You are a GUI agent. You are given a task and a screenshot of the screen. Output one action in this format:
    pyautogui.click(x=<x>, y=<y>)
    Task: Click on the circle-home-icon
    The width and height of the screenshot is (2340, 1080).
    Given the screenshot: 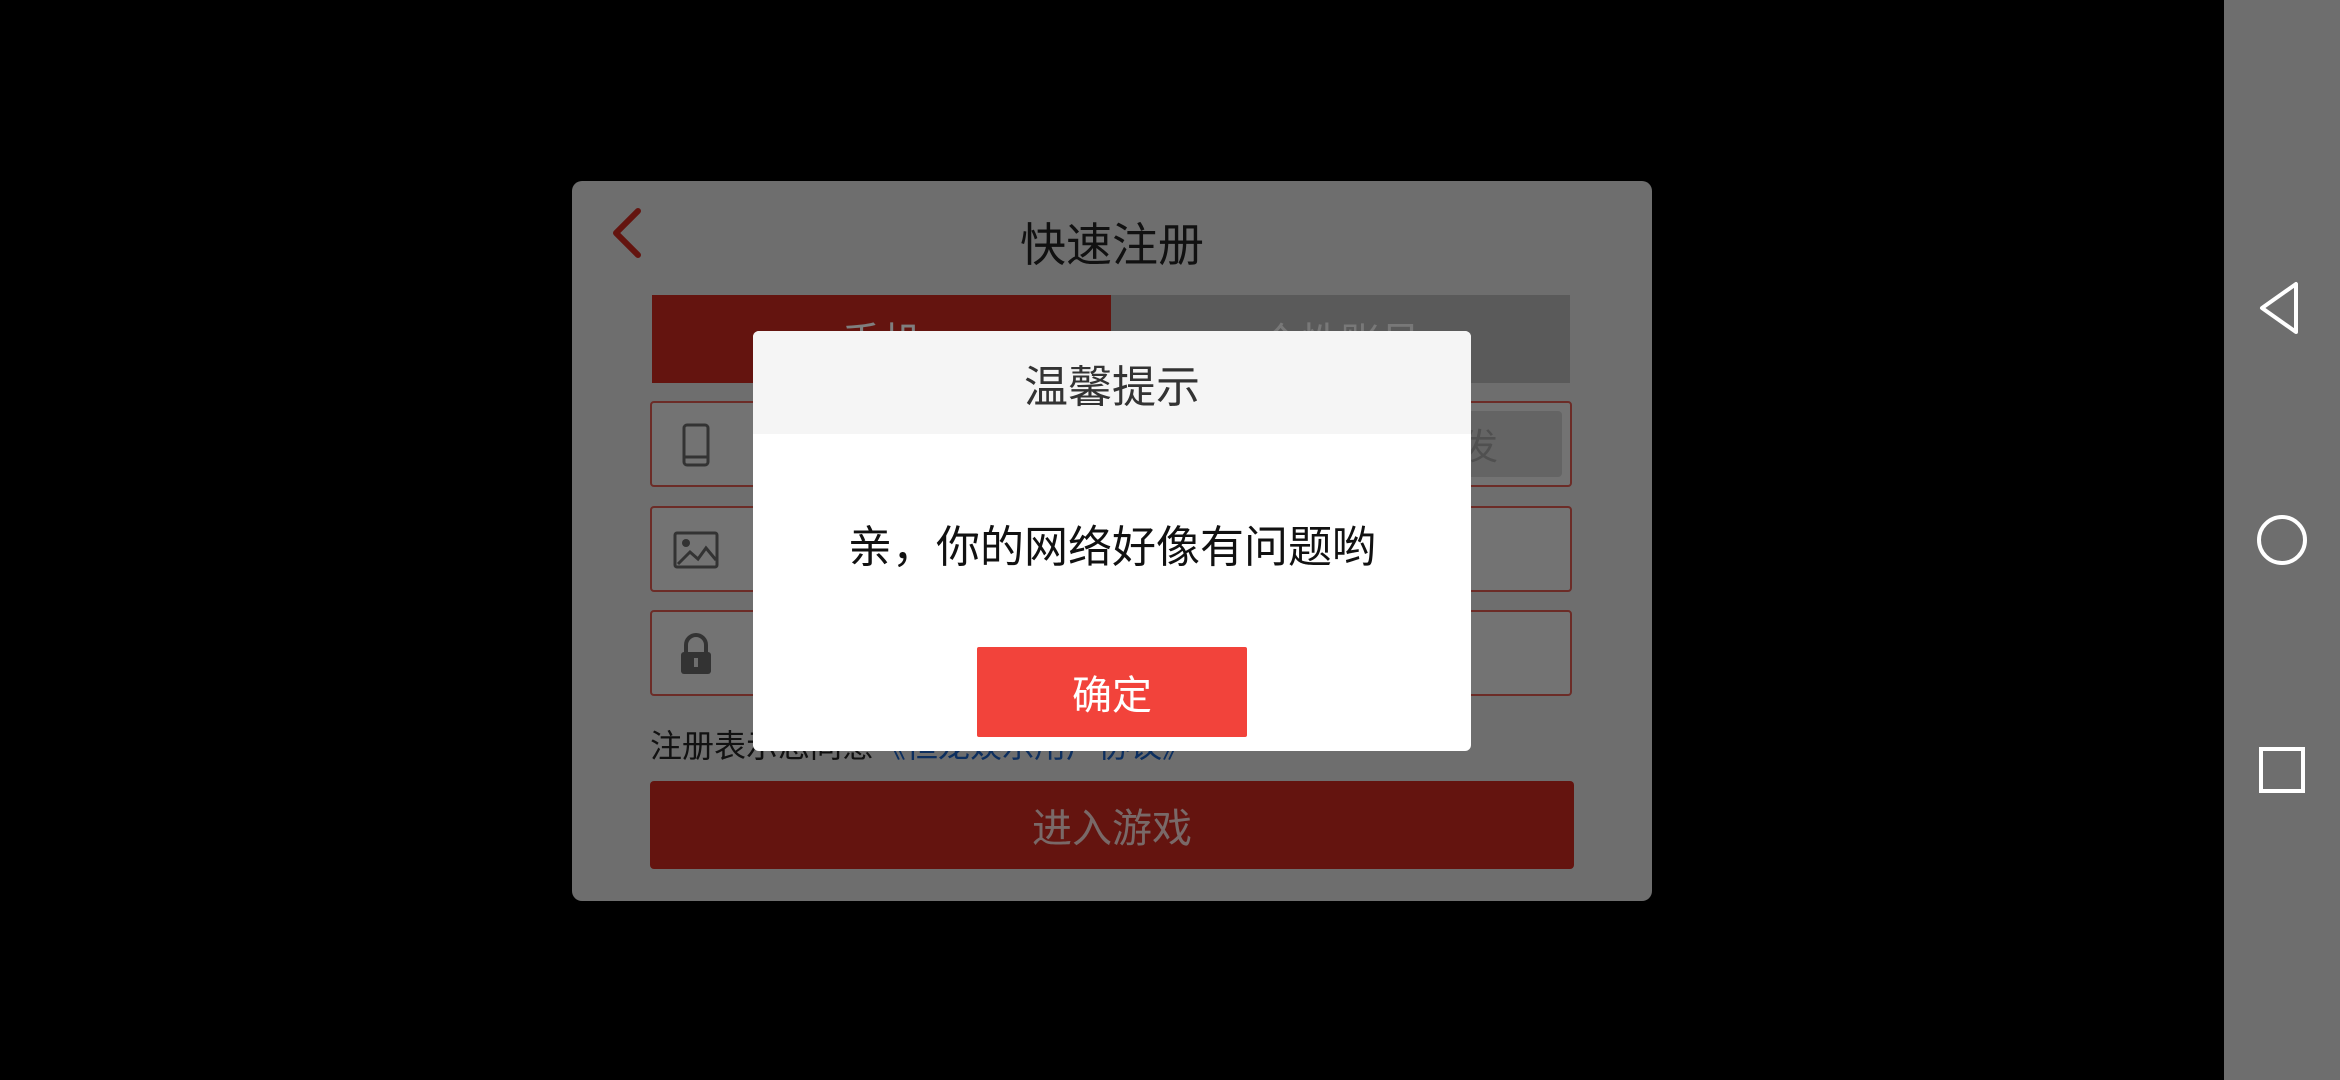 What is the action you would take?
    pyautogui.click(x=2282, y=540)
    